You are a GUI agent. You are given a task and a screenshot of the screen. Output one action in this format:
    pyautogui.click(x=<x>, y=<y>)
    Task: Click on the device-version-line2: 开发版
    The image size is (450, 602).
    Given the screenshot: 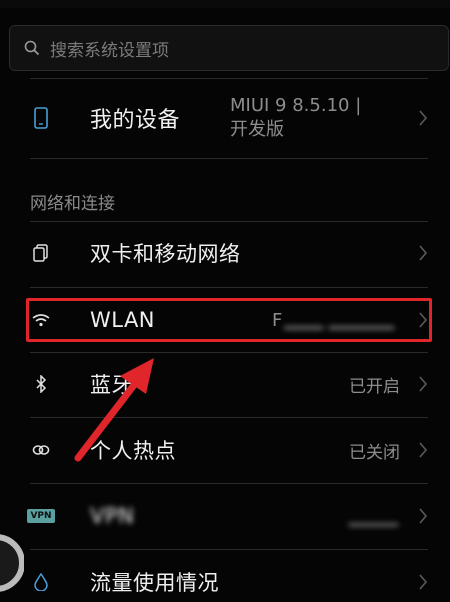 What is the action you would take?
    pyautogui.click(x=257, y=129)
    